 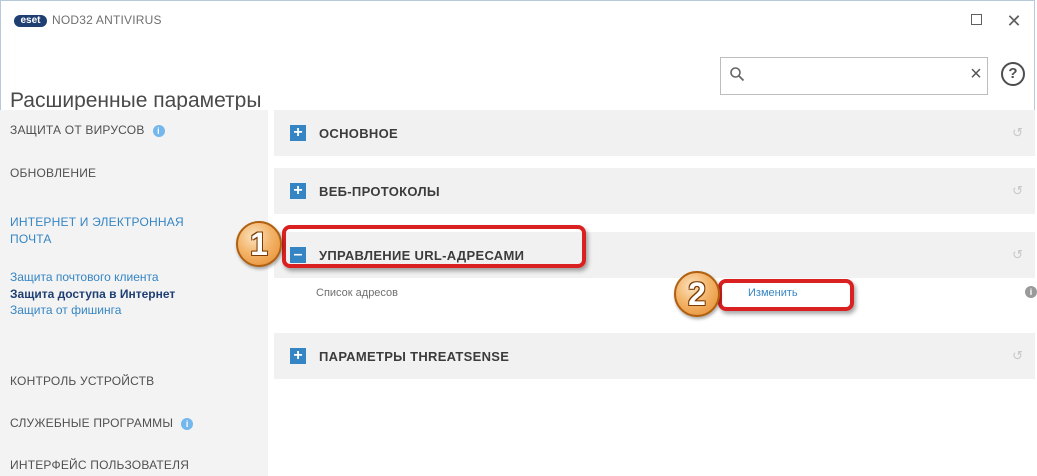 I want to click on sidebar-item-tools: СЛУЖЕБНЫЕ ПРОГРАММЫ i, so click(x=102, y=423).